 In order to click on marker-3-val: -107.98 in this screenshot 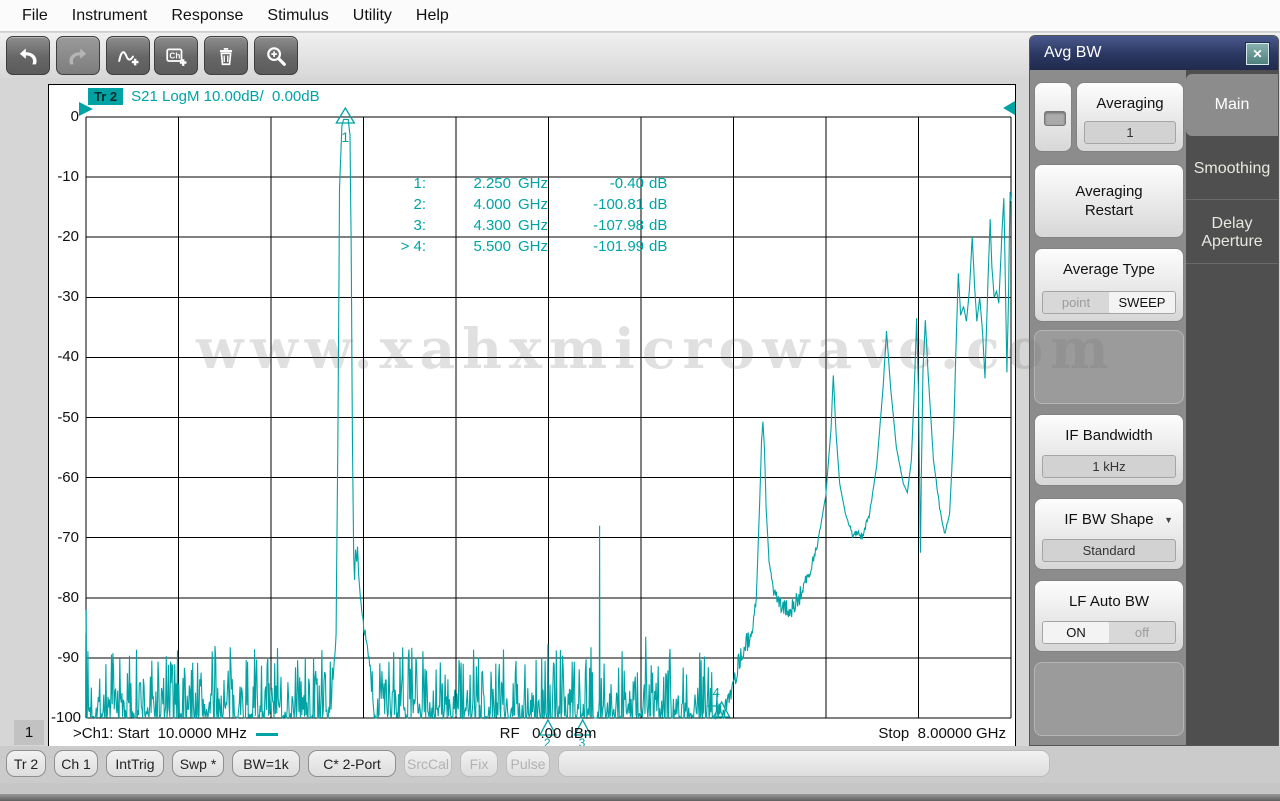, I will do `click(618, 225)`.